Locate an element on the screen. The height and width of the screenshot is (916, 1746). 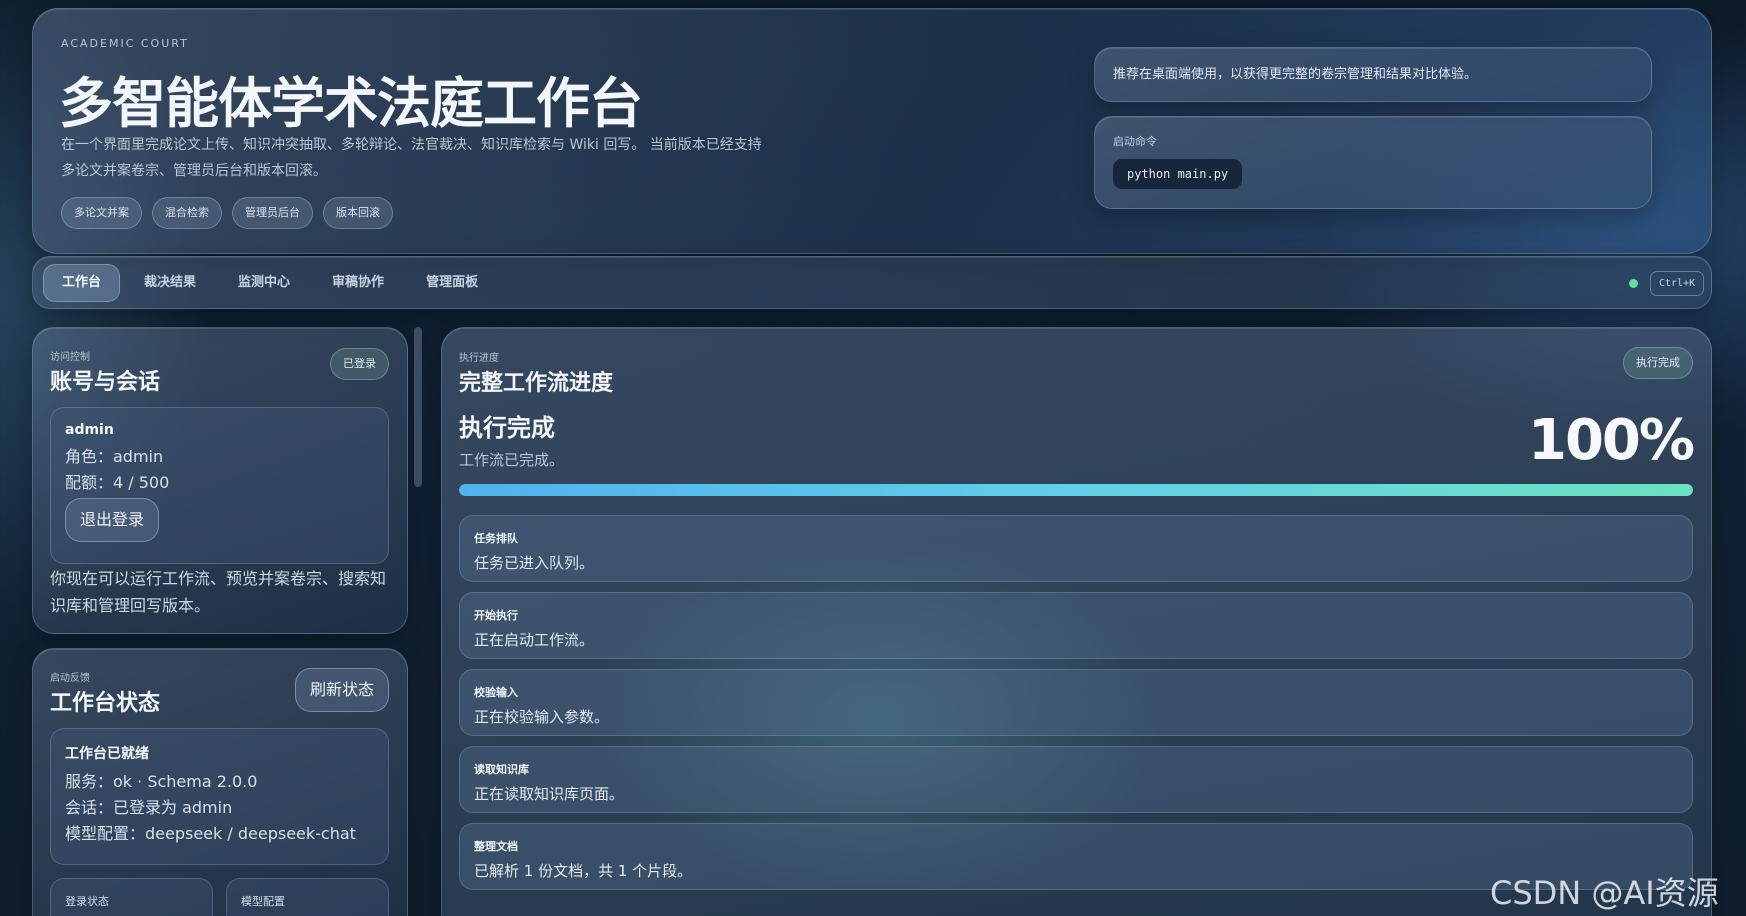
account-quota: 配额：4 / 500 is located at coordinates (117, 482).